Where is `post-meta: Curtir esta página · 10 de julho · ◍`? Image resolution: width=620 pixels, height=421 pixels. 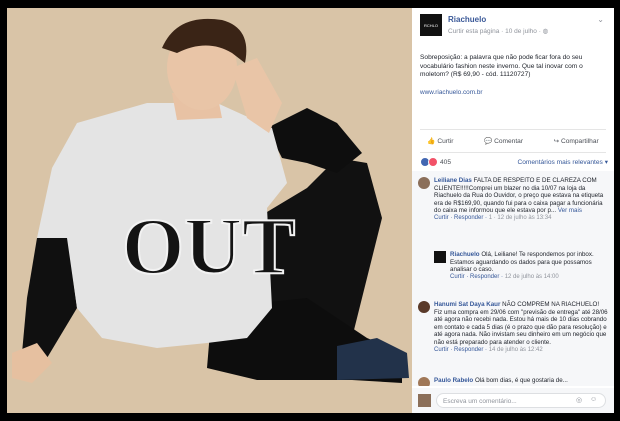 post-meta: Curtir esta página · 10 de julho · ◍ is located at coordinates (498, 31).